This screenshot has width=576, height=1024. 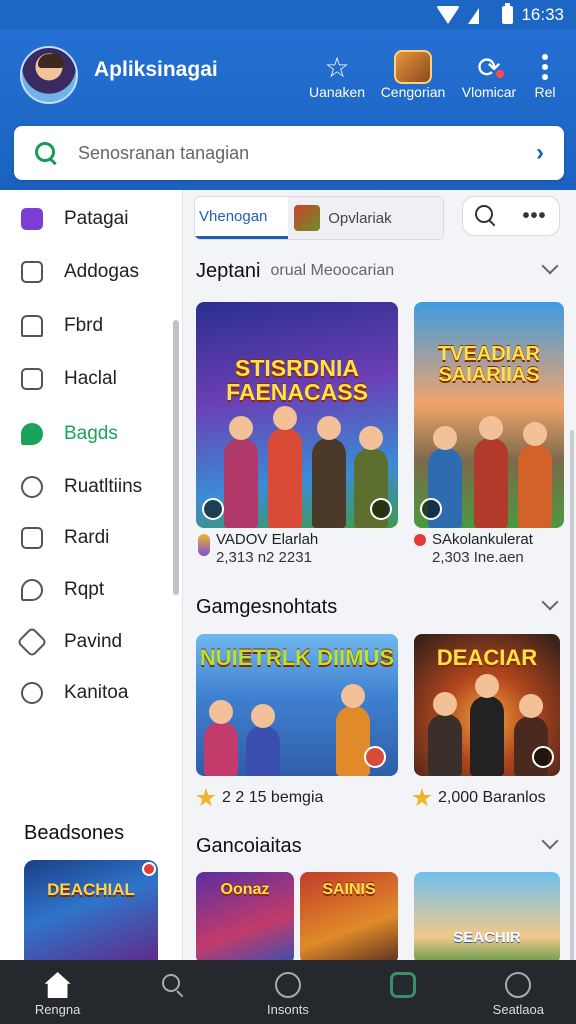 I want to click on status-bar: 16:33, so click(x=288, y=15).